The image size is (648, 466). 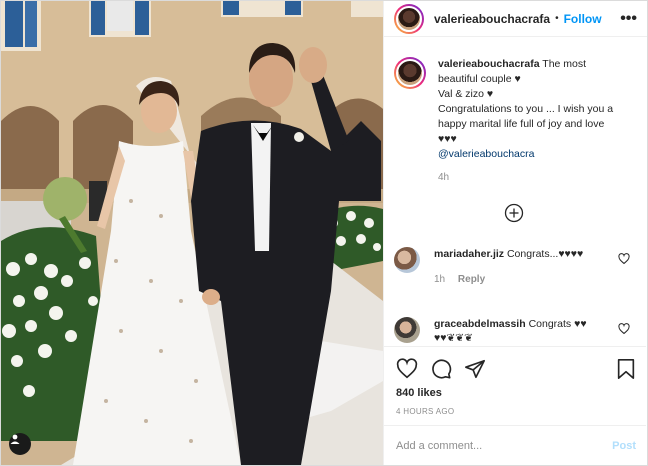 What do you see at coordinates (492, 19) in the screenshot?
I see `author-username: valerieabouchacrafa` at bounding box center [492, 19].